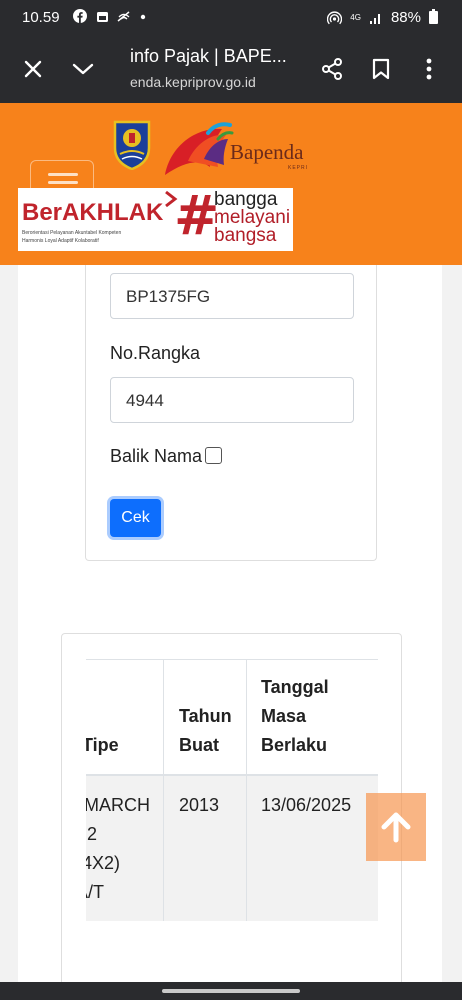  I want to click on bapenda-sub: KEPRI, so click(298, 168).